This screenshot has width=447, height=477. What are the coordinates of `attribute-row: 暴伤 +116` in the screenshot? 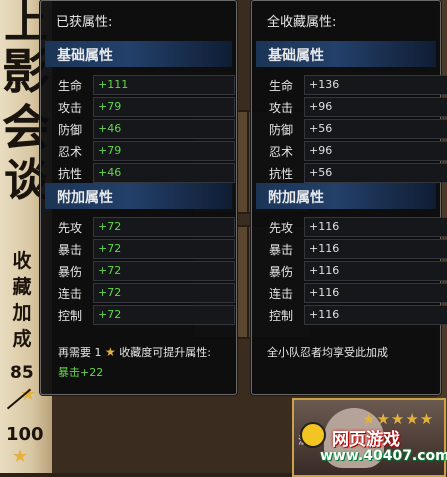 It's located at (349, 271).